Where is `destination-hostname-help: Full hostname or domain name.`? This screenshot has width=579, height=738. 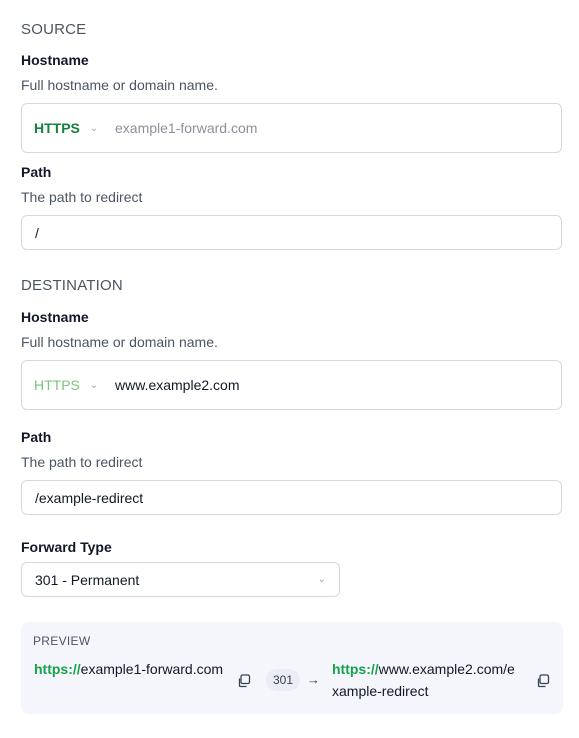 destination-hostname-help: Full hostname or domain name. is located at coordinates (119, 342).